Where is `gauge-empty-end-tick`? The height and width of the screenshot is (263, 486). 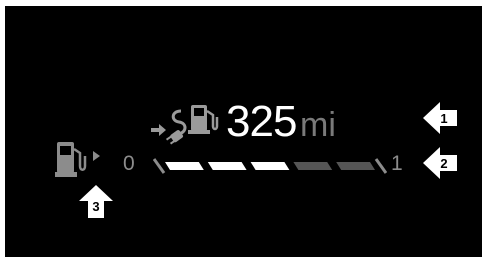 gauge-empty-end-tick is located at coordinates (159, 166).